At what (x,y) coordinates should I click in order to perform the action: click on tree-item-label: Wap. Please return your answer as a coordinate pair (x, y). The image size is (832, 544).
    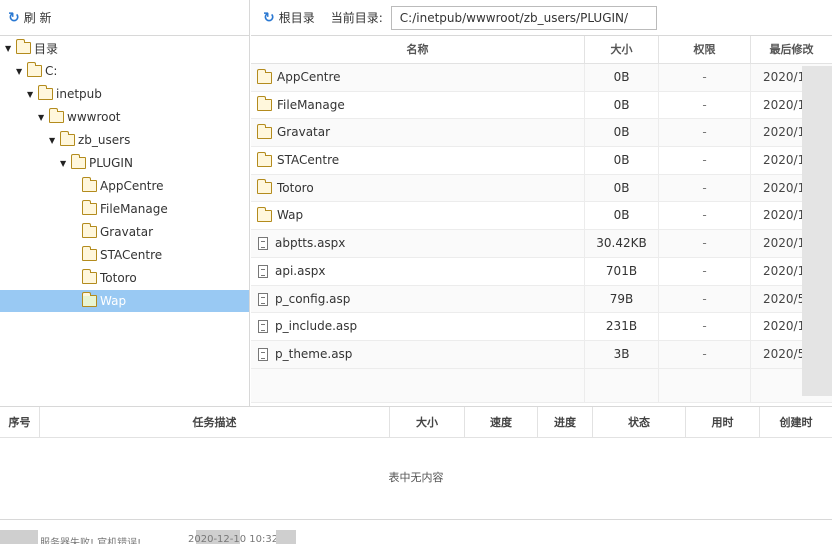
    Looking at the image, I should click on (113, 301).